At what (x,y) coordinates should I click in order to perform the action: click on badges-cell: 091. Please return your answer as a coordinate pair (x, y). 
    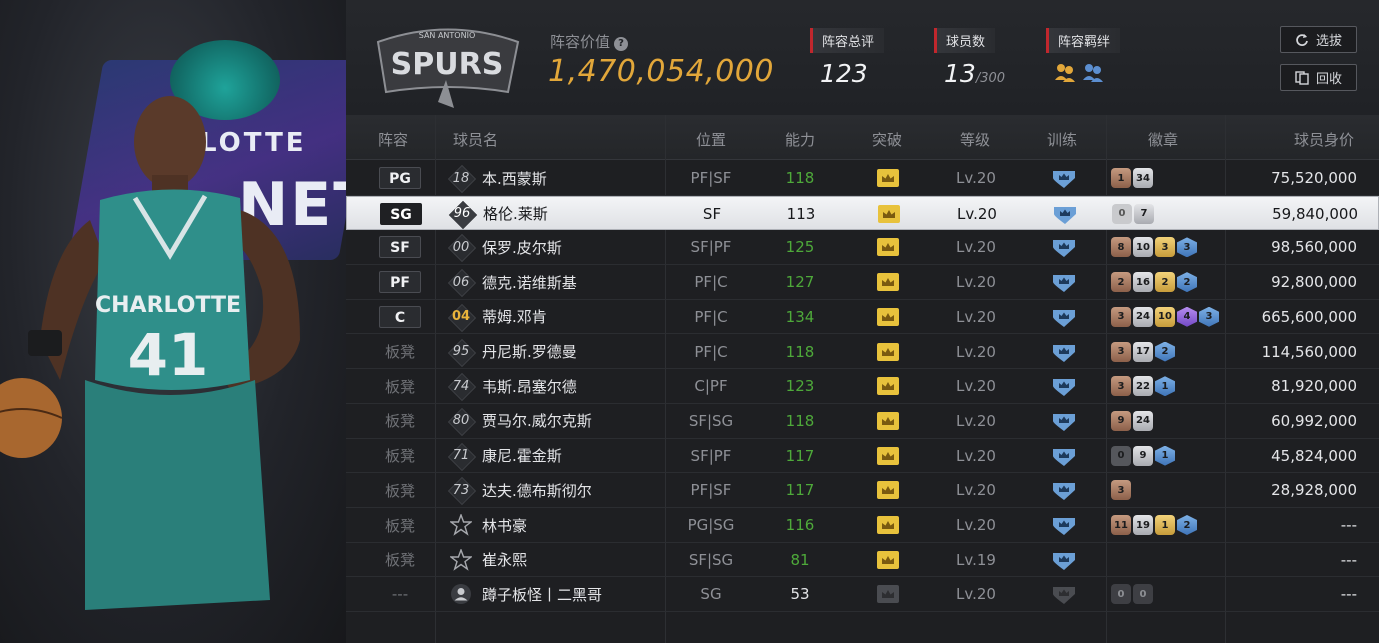
    Looking at the image, I should click on (1165, 456).